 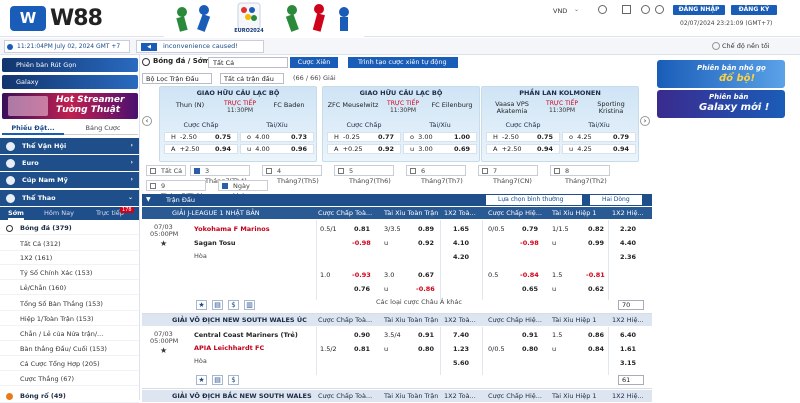 What do you see at coordinates (81, 18) in the screenshot?
I see `brand-logo: W W88` at bounding box center [81, 18].